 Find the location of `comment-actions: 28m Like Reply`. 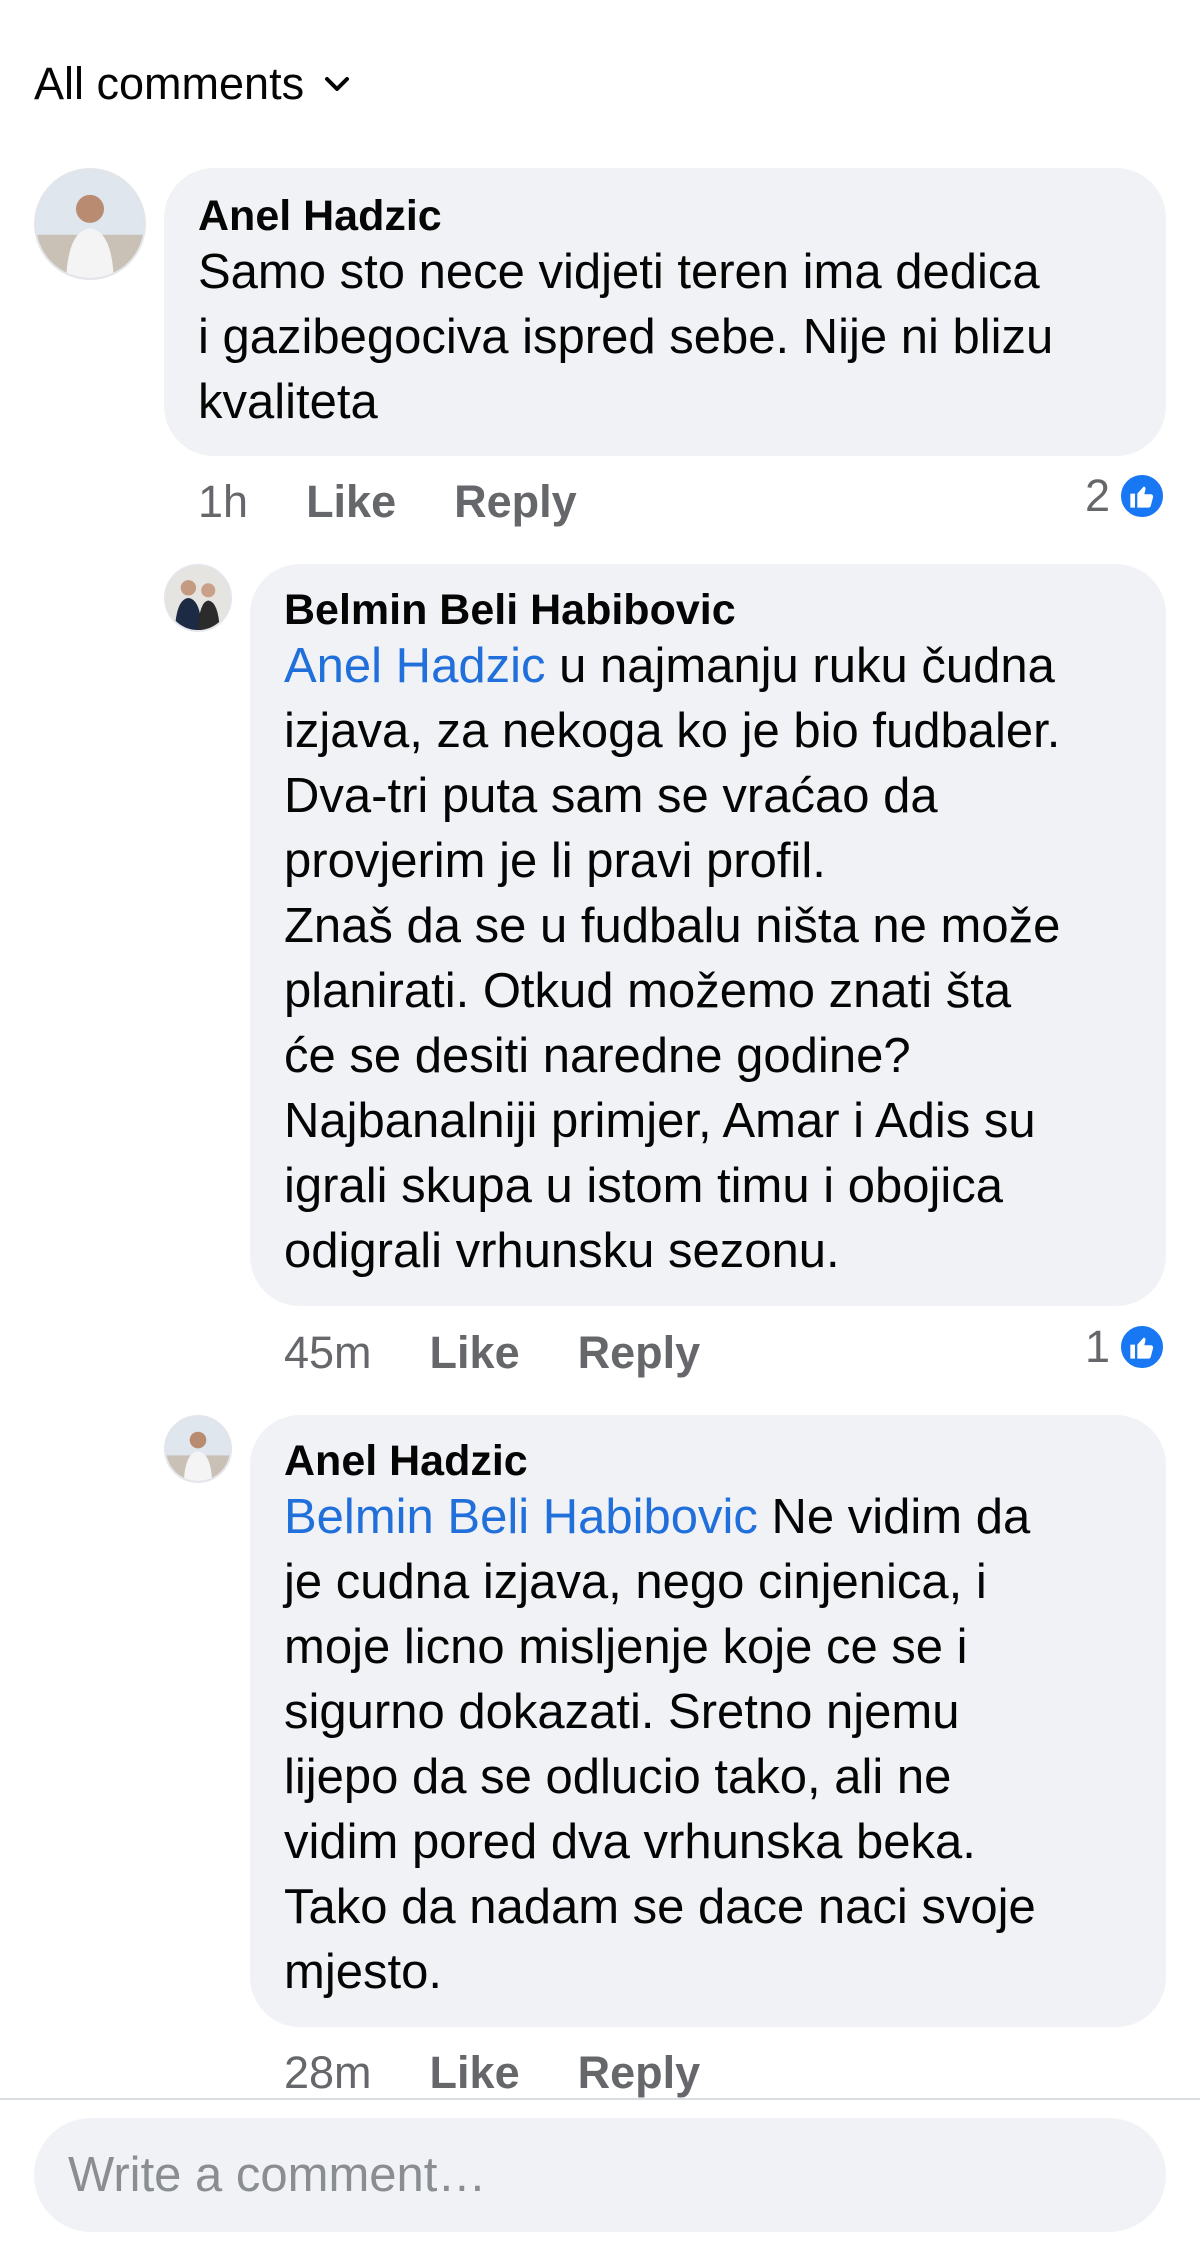

comment-actions: 28m Like Reply is located at coordinates (492, 2073).